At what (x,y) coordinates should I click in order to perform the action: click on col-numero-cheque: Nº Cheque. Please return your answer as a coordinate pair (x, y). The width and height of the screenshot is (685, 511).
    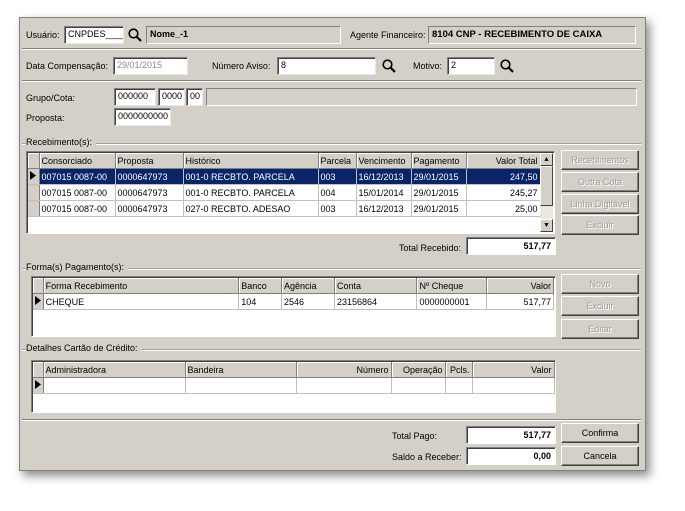
    Looking at the image, I should click on (451, 286).